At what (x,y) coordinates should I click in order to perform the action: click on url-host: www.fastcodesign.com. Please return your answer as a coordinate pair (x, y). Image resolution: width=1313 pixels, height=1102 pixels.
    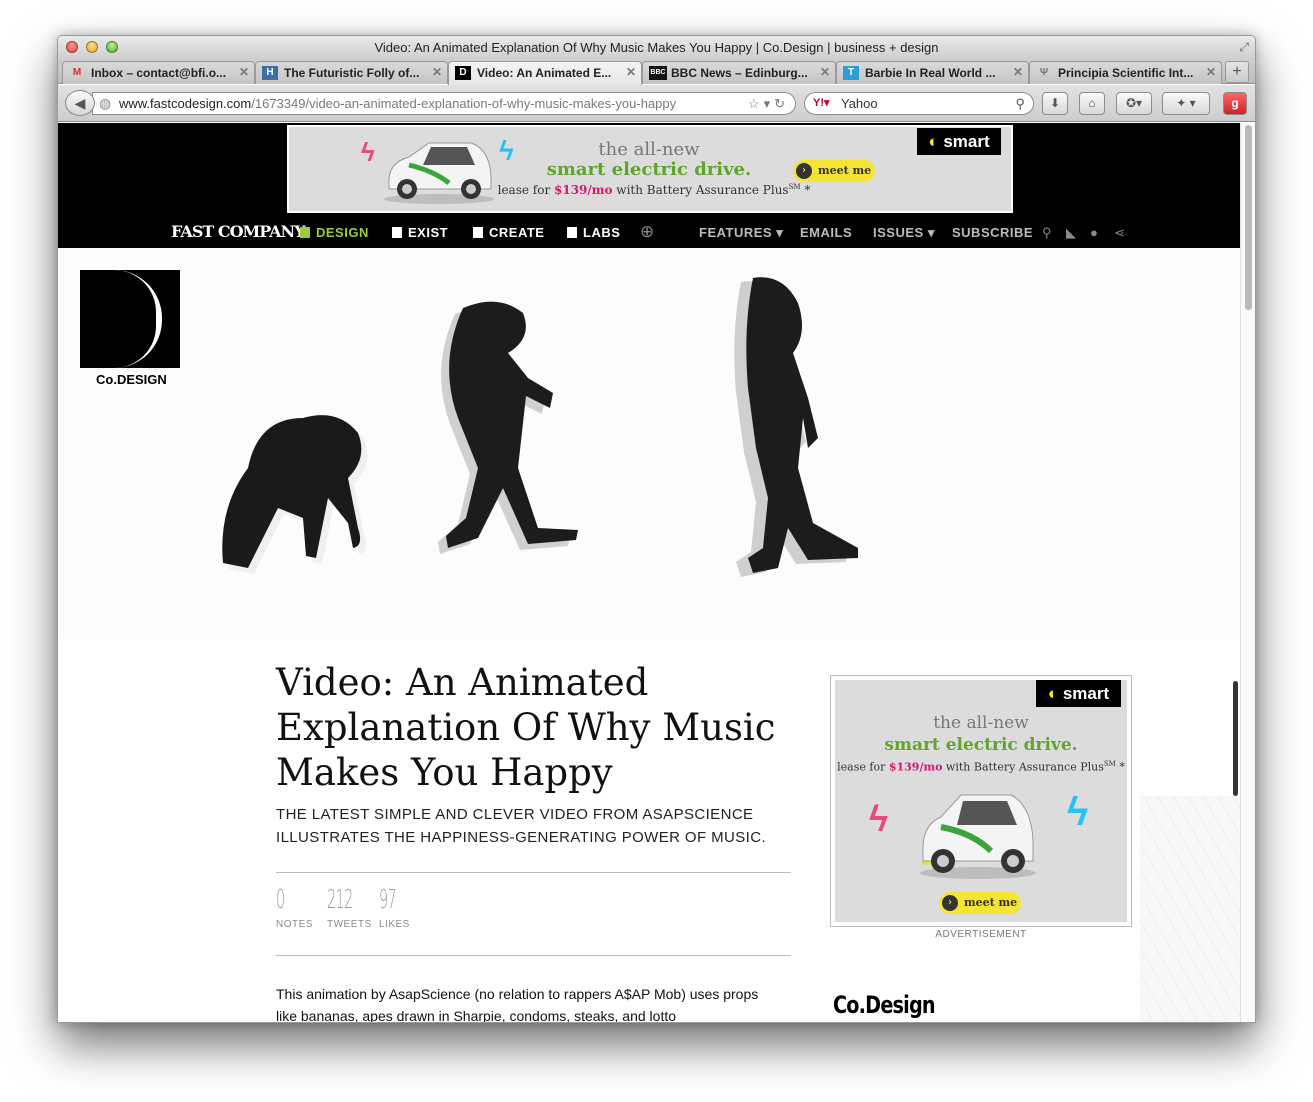
    Looking at the image, I should click on (185, 103).